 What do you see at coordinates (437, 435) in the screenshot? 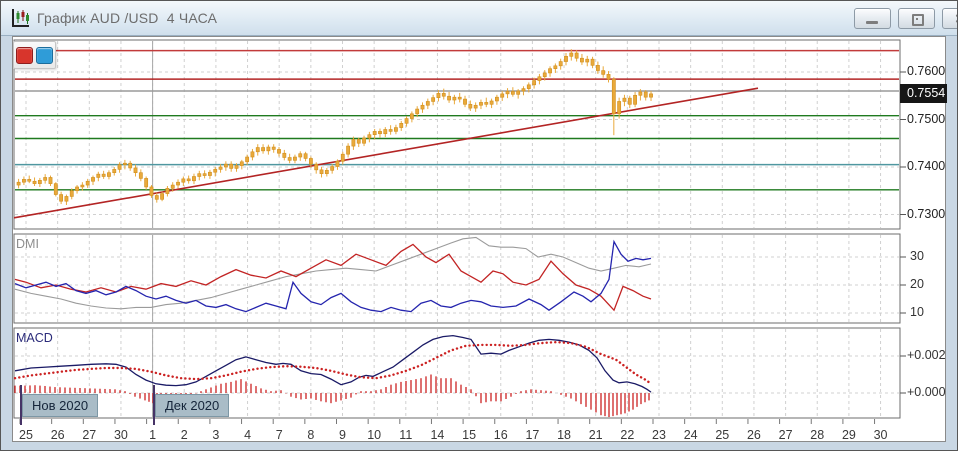
I see `x-axis-label: 14` at bounding box center [437, 435].